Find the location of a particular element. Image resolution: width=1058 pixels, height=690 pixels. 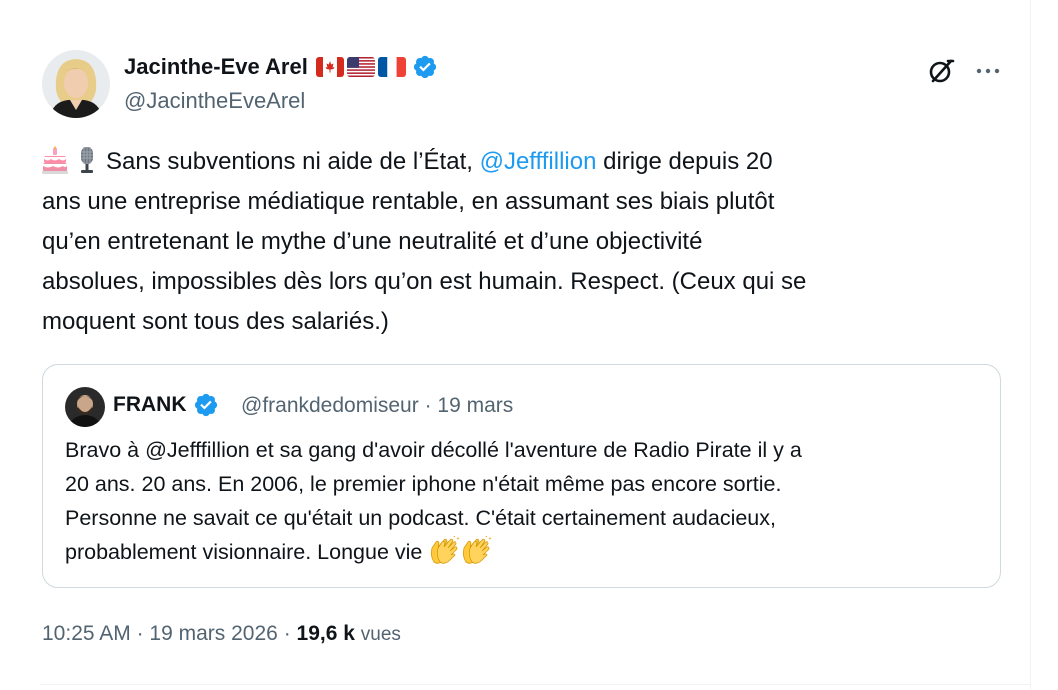

usa-flag-icon is located at coordinates (360, 67).